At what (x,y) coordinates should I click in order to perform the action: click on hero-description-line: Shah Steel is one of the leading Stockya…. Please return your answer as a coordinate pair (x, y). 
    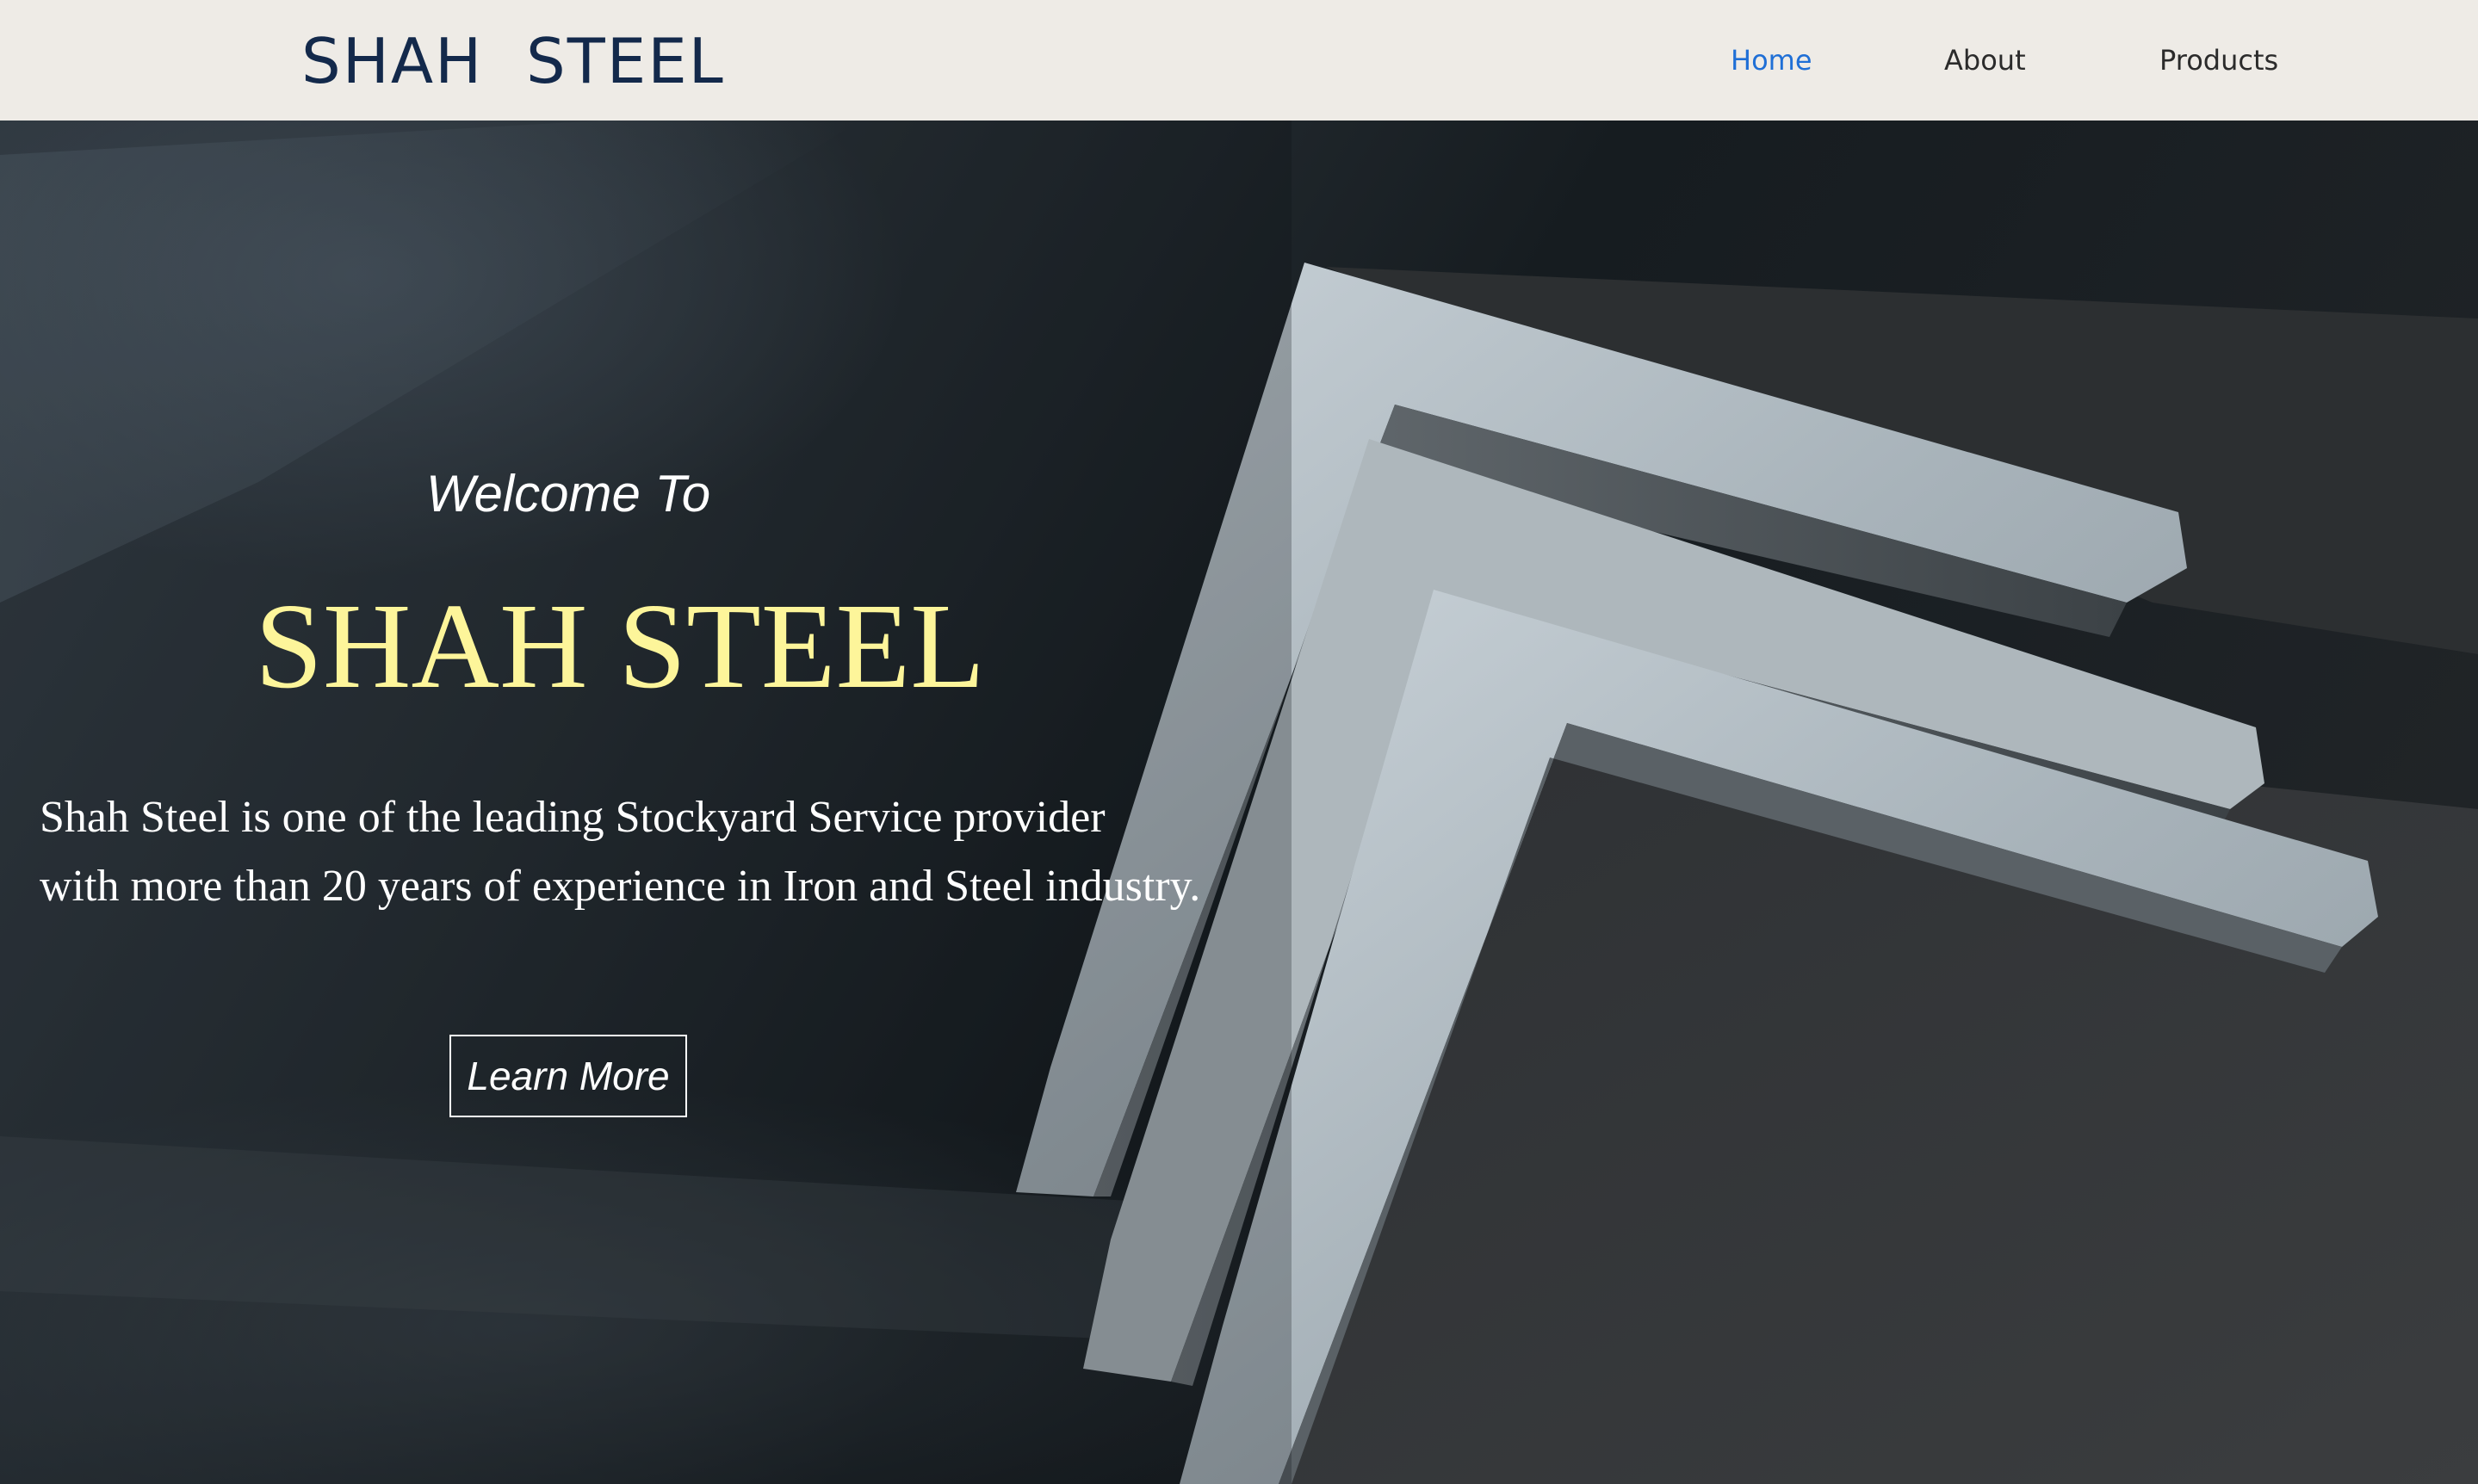
    Looking at the image, I should click on (573, 817).